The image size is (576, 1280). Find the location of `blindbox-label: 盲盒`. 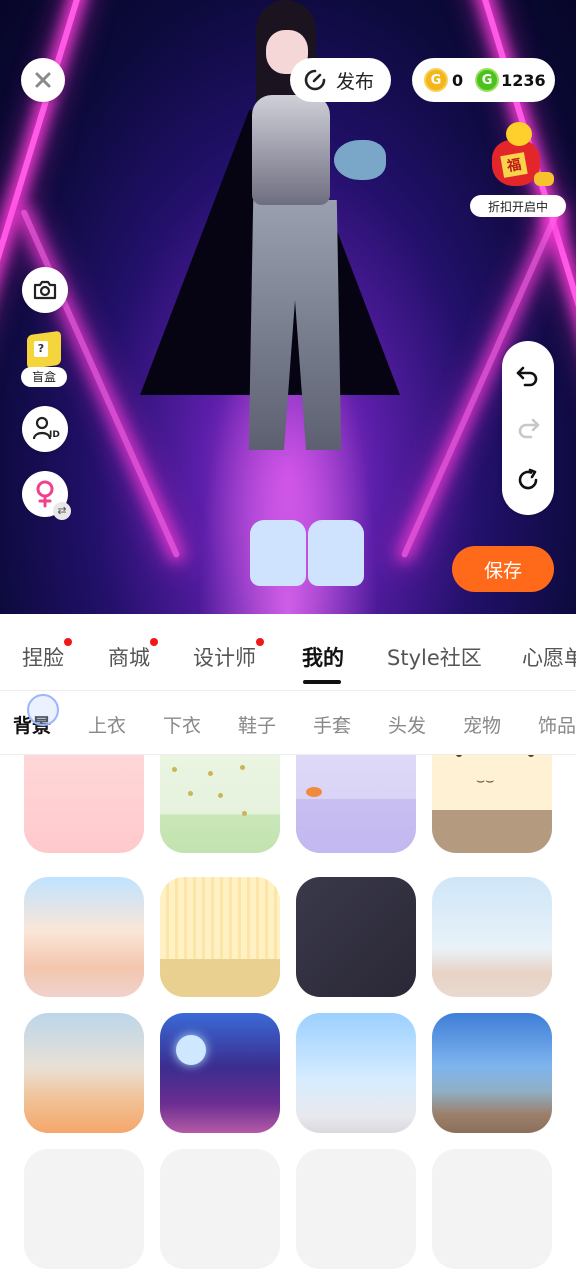

blindbox-label: 盲盒 is located at coordinates (44, 377).